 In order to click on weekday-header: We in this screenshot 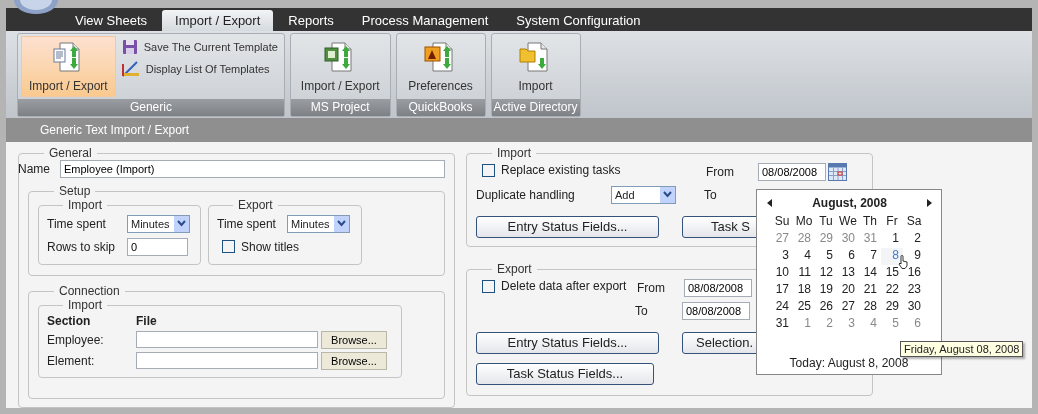, I will do `click(848, 222)`.